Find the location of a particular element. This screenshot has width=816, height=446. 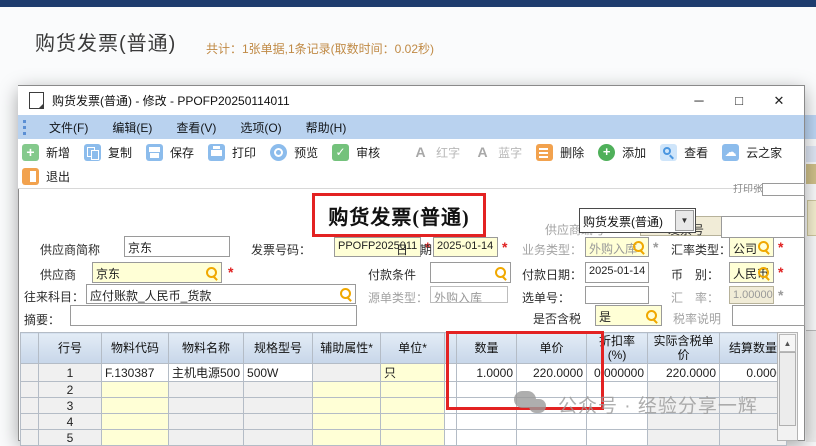

close-button: ✕ is located at coordinates (779, 101).